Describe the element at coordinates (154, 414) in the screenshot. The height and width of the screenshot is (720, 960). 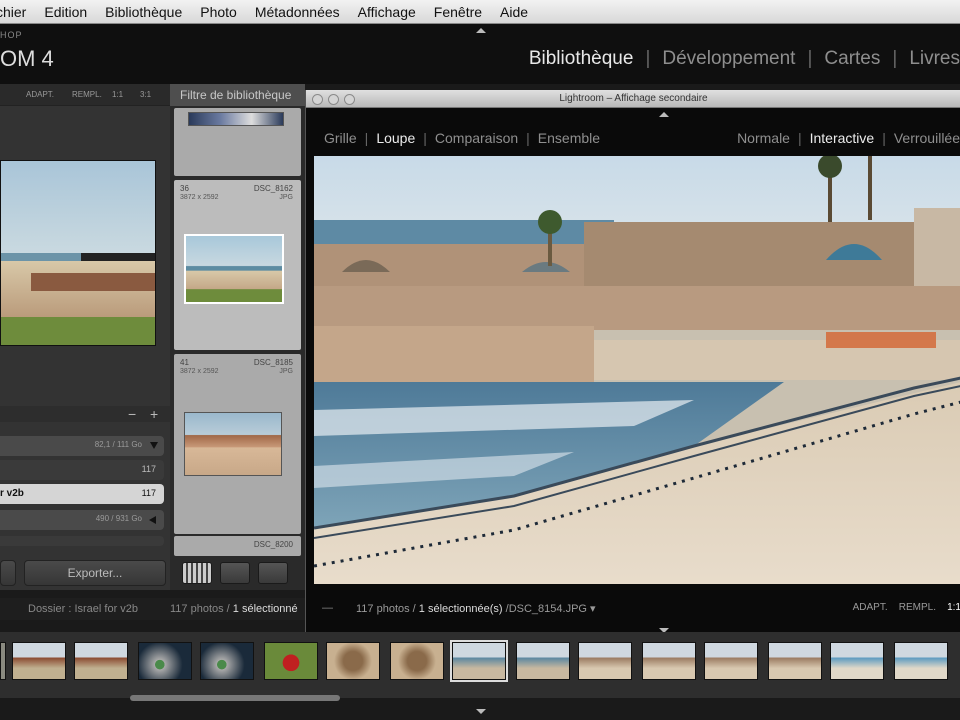
I see `add-folder-button: +` at that location.